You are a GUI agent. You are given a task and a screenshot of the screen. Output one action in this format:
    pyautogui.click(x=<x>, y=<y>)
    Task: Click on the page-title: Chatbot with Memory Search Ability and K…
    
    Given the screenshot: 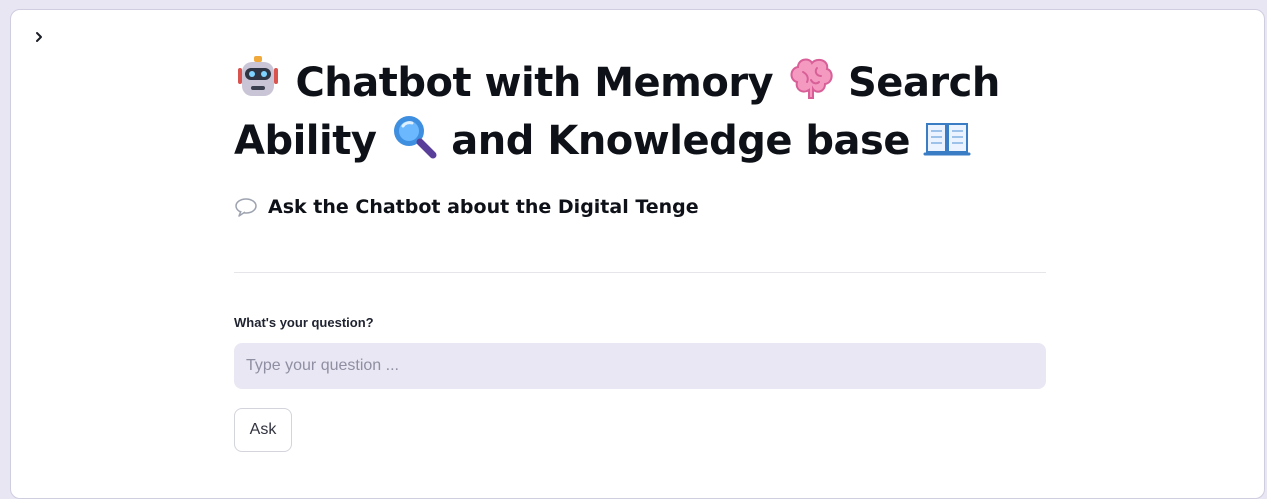 What is the action you would take?
    pyautogui.click(x=640, y=112)
    